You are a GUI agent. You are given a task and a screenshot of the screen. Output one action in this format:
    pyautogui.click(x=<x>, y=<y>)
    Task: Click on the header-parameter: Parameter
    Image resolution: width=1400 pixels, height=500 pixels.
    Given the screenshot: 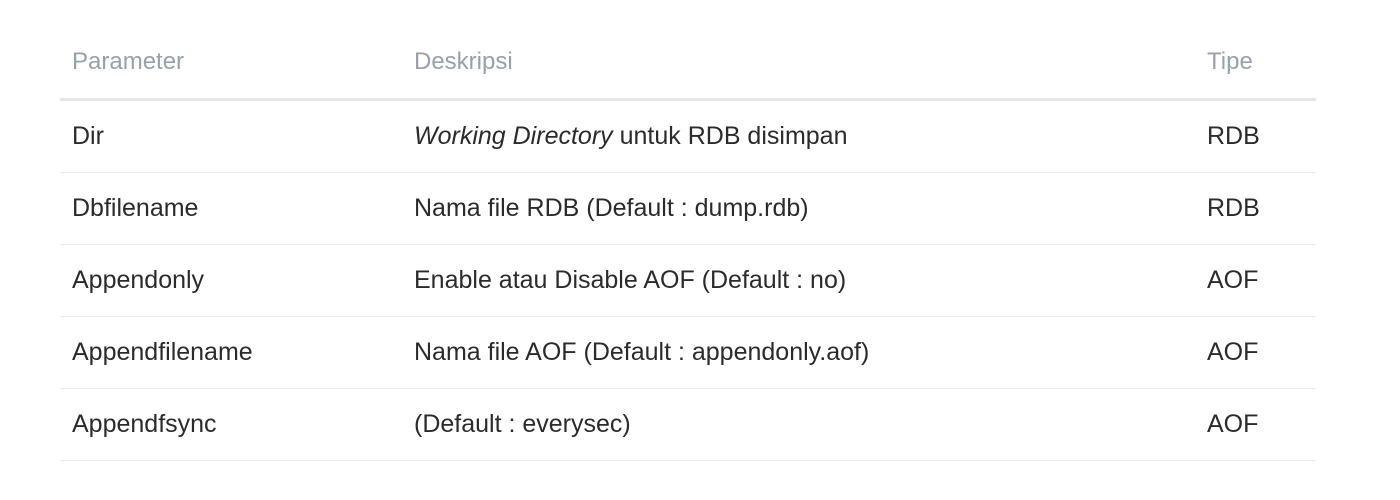 What is the action you would take?
    pyautogui.click(x=231, y=63)
    